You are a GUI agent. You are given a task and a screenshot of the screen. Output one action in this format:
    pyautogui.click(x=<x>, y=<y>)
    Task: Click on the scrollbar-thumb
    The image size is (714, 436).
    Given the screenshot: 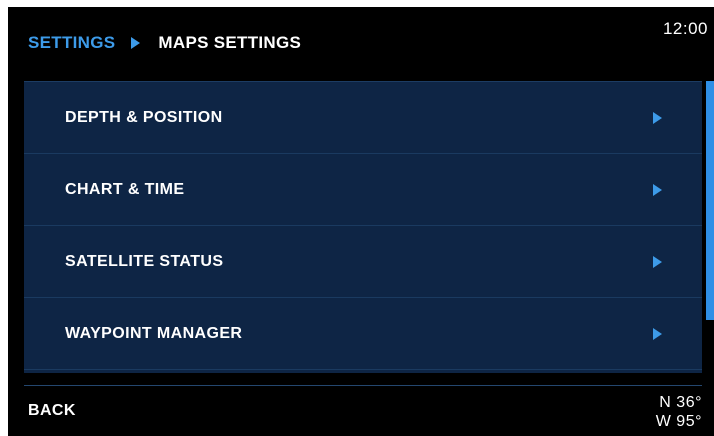 What is the action you would take?
    pyautogui.click(x=710, y=200)
    